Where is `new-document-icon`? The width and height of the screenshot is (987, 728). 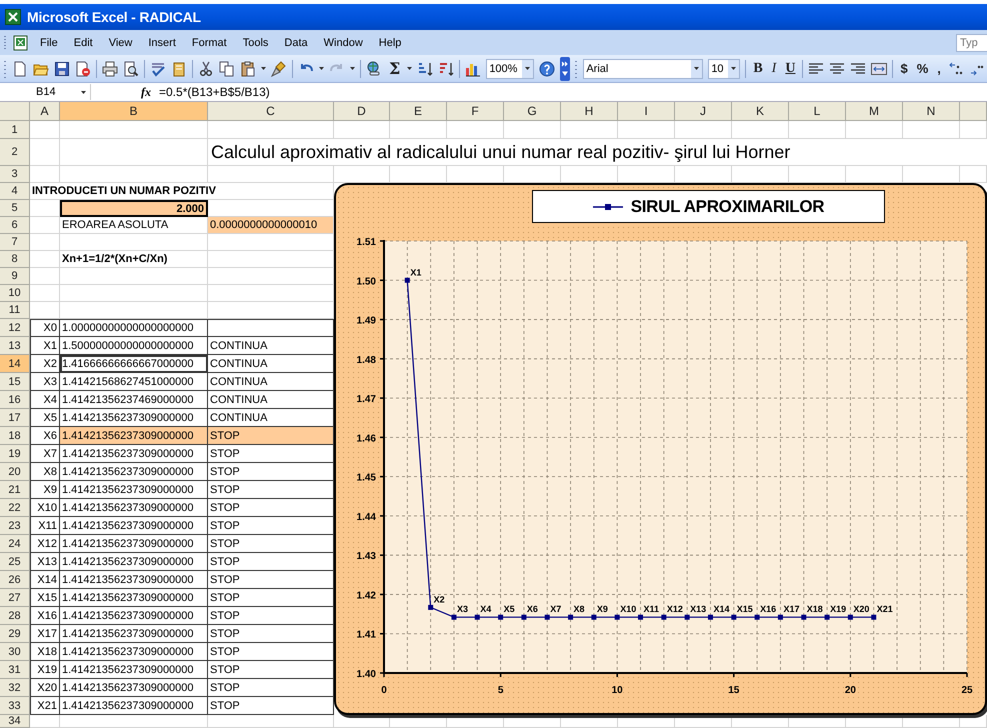
new-document-icon is located at coordinates (20, 68).